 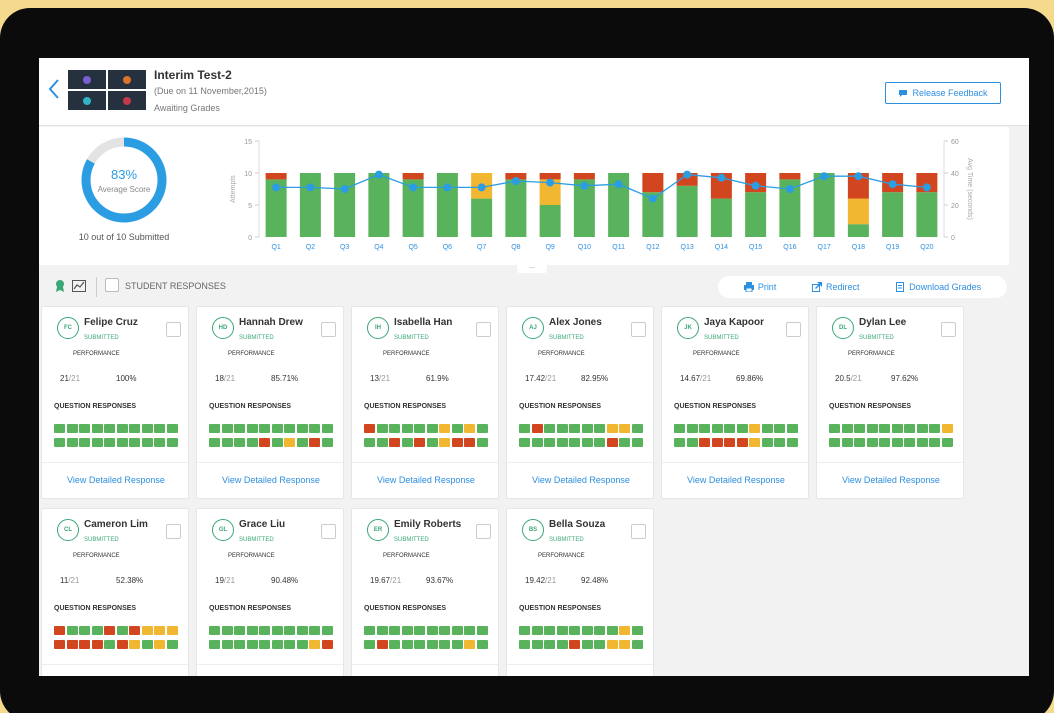 I want to click on download-grades-button: Download Grades, so click(x=938, y=287).